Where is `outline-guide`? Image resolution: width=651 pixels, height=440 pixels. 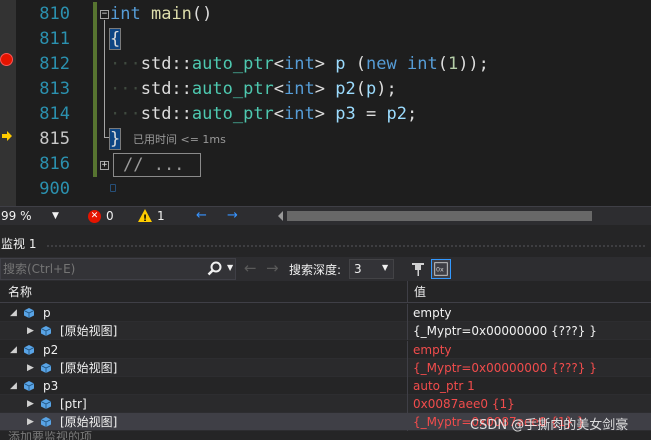
outline-guide is located at coordinates (104, 78).